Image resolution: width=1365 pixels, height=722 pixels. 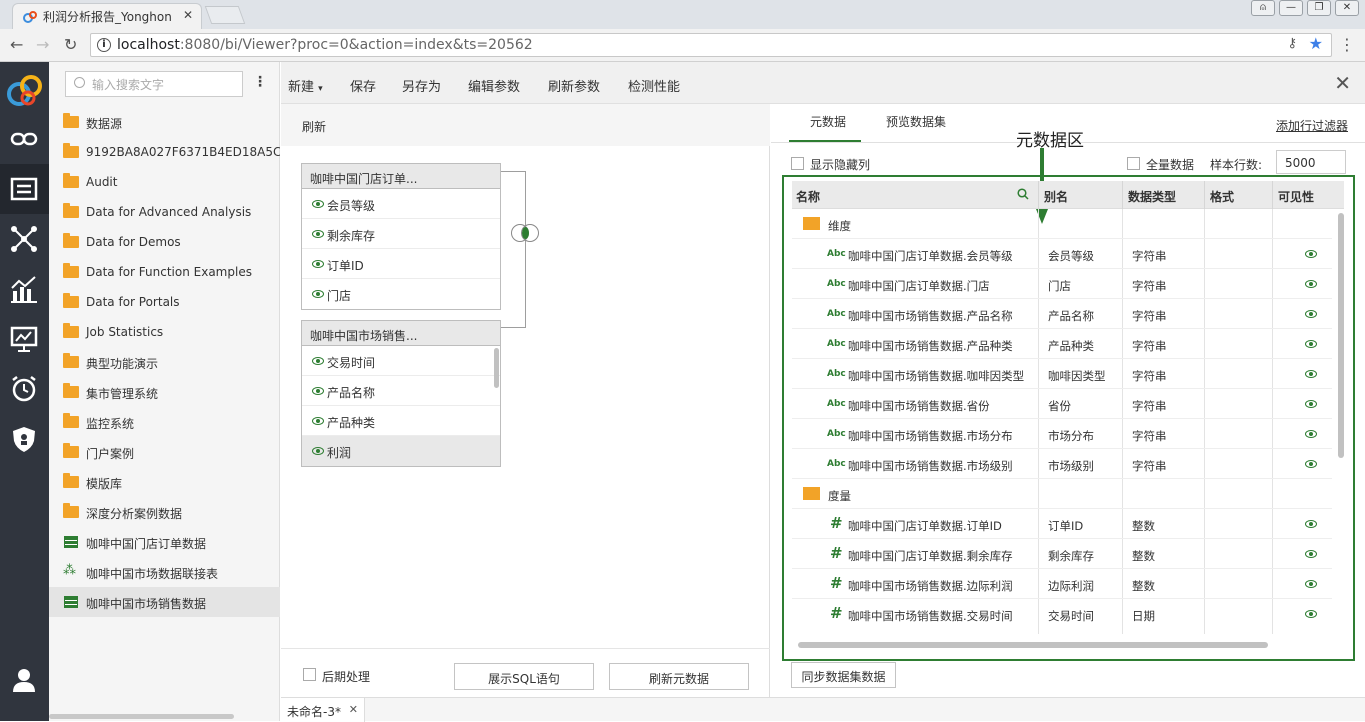 What do you see at coordinates (70, 44) in the screenshot?
I see `reload-icon: ↻` at bounding box center [70, 44].